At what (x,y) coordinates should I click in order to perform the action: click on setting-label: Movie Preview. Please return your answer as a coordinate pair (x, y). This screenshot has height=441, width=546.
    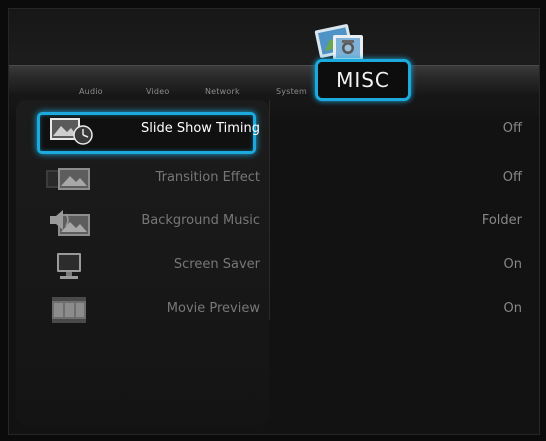
    Looking at the image, I should click on (213, 308).